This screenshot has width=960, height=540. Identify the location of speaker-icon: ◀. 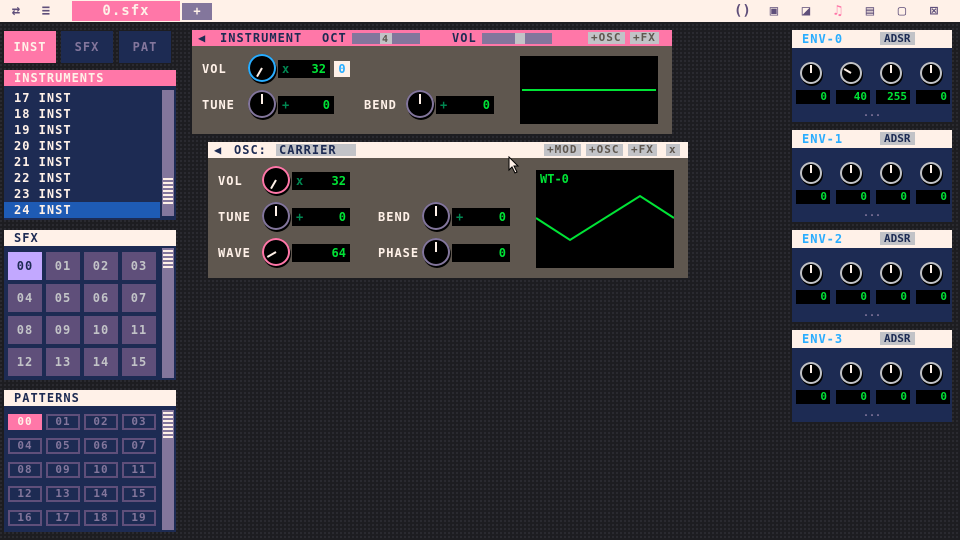
(218, 150).